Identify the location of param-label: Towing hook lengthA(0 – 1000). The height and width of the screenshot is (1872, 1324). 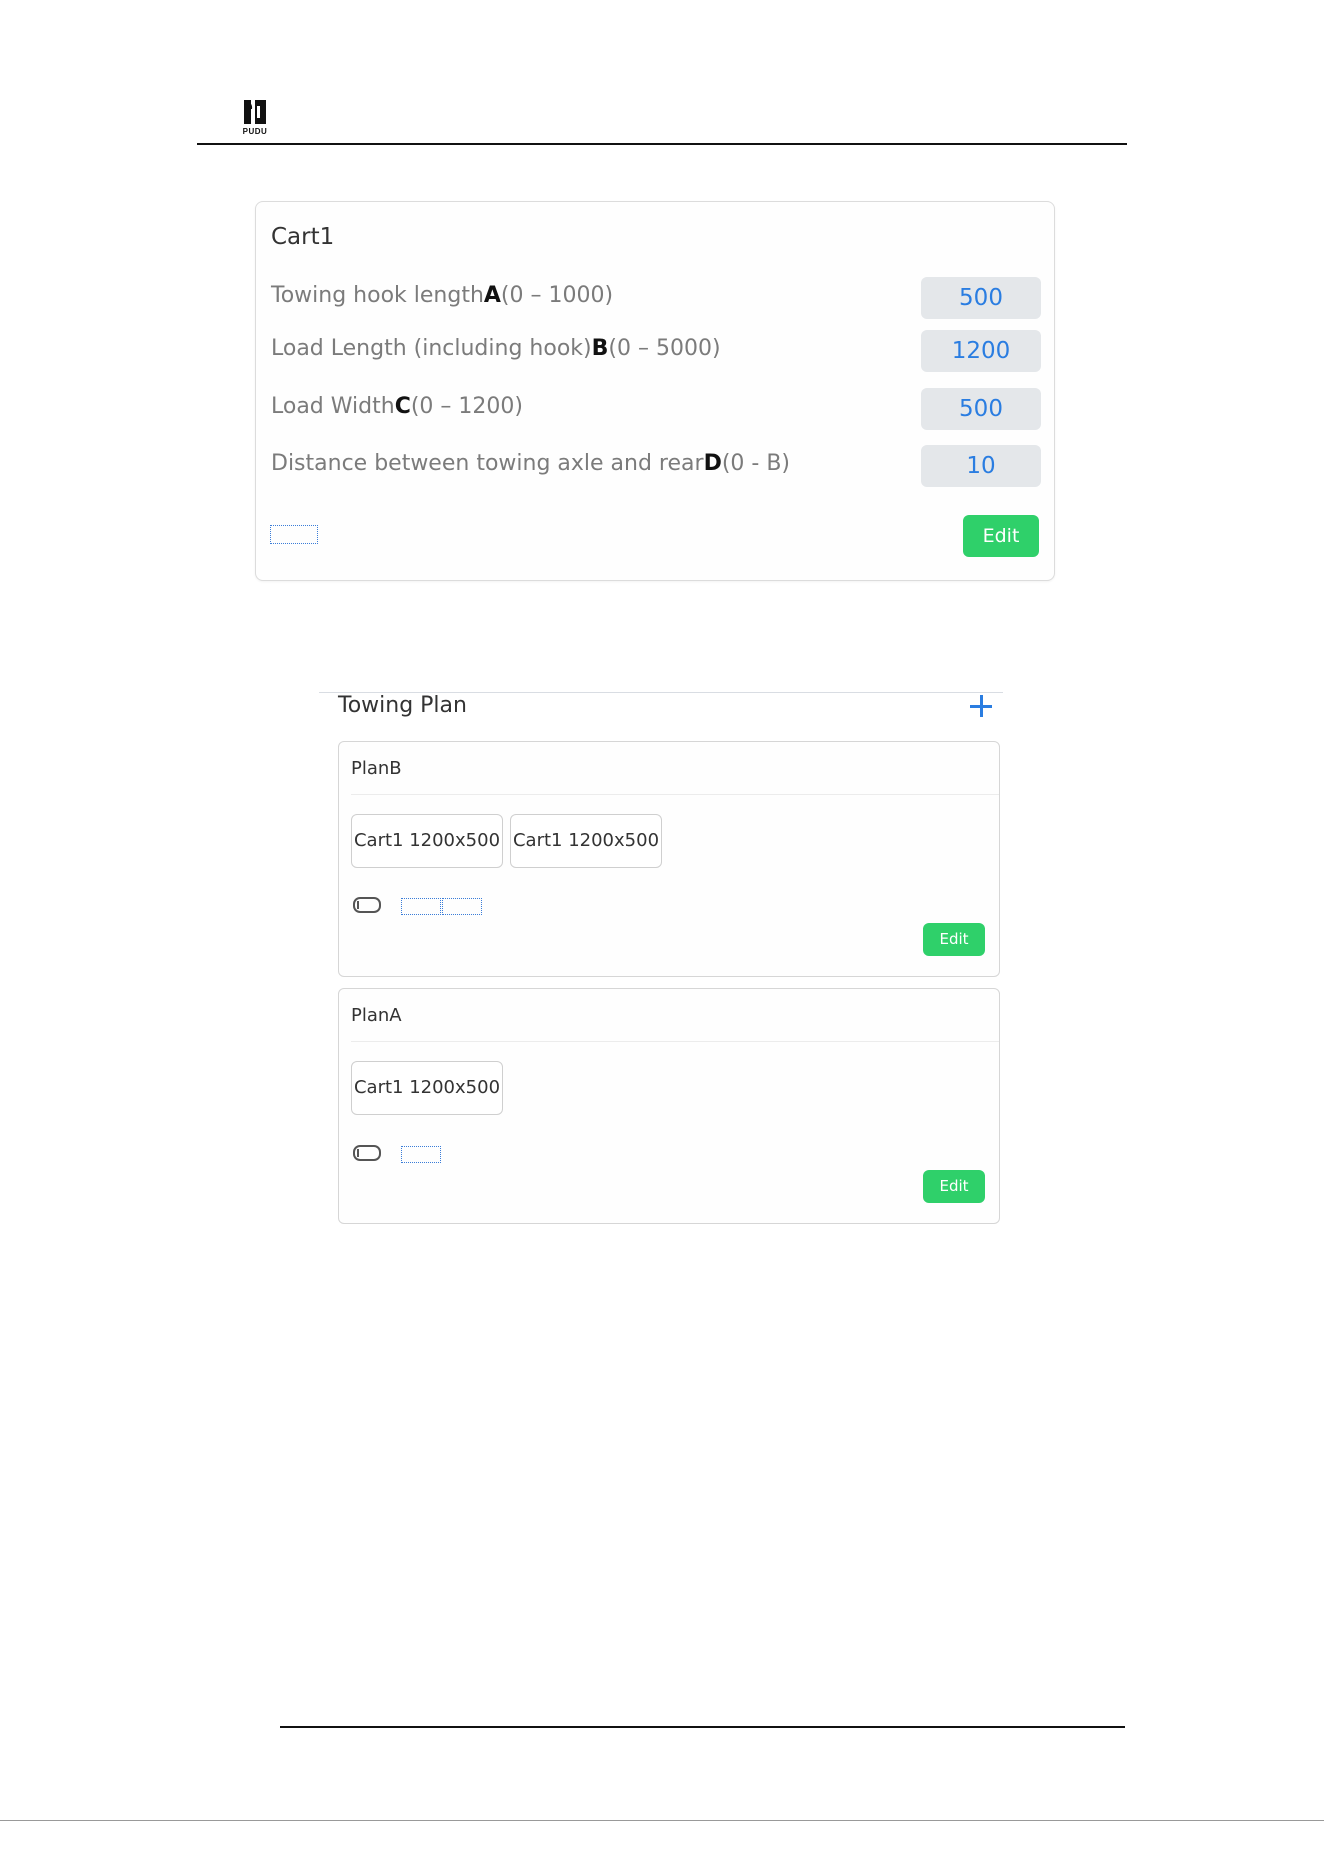
(442, 295).